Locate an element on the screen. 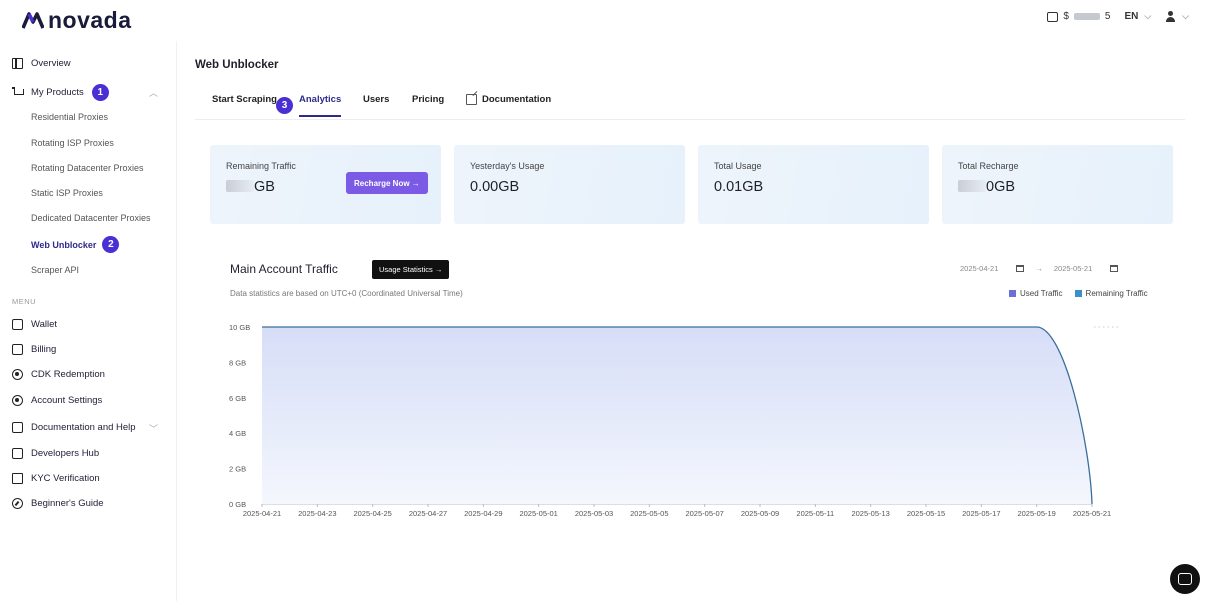 This screenshot has width=1209, height=604. book-icon is located at coordinates (17, 427).